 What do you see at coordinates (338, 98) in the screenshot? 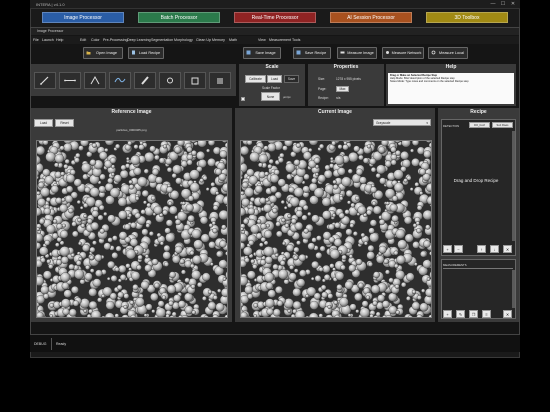
I see `recipe-value: n/a` at bounding box center [338, 98].